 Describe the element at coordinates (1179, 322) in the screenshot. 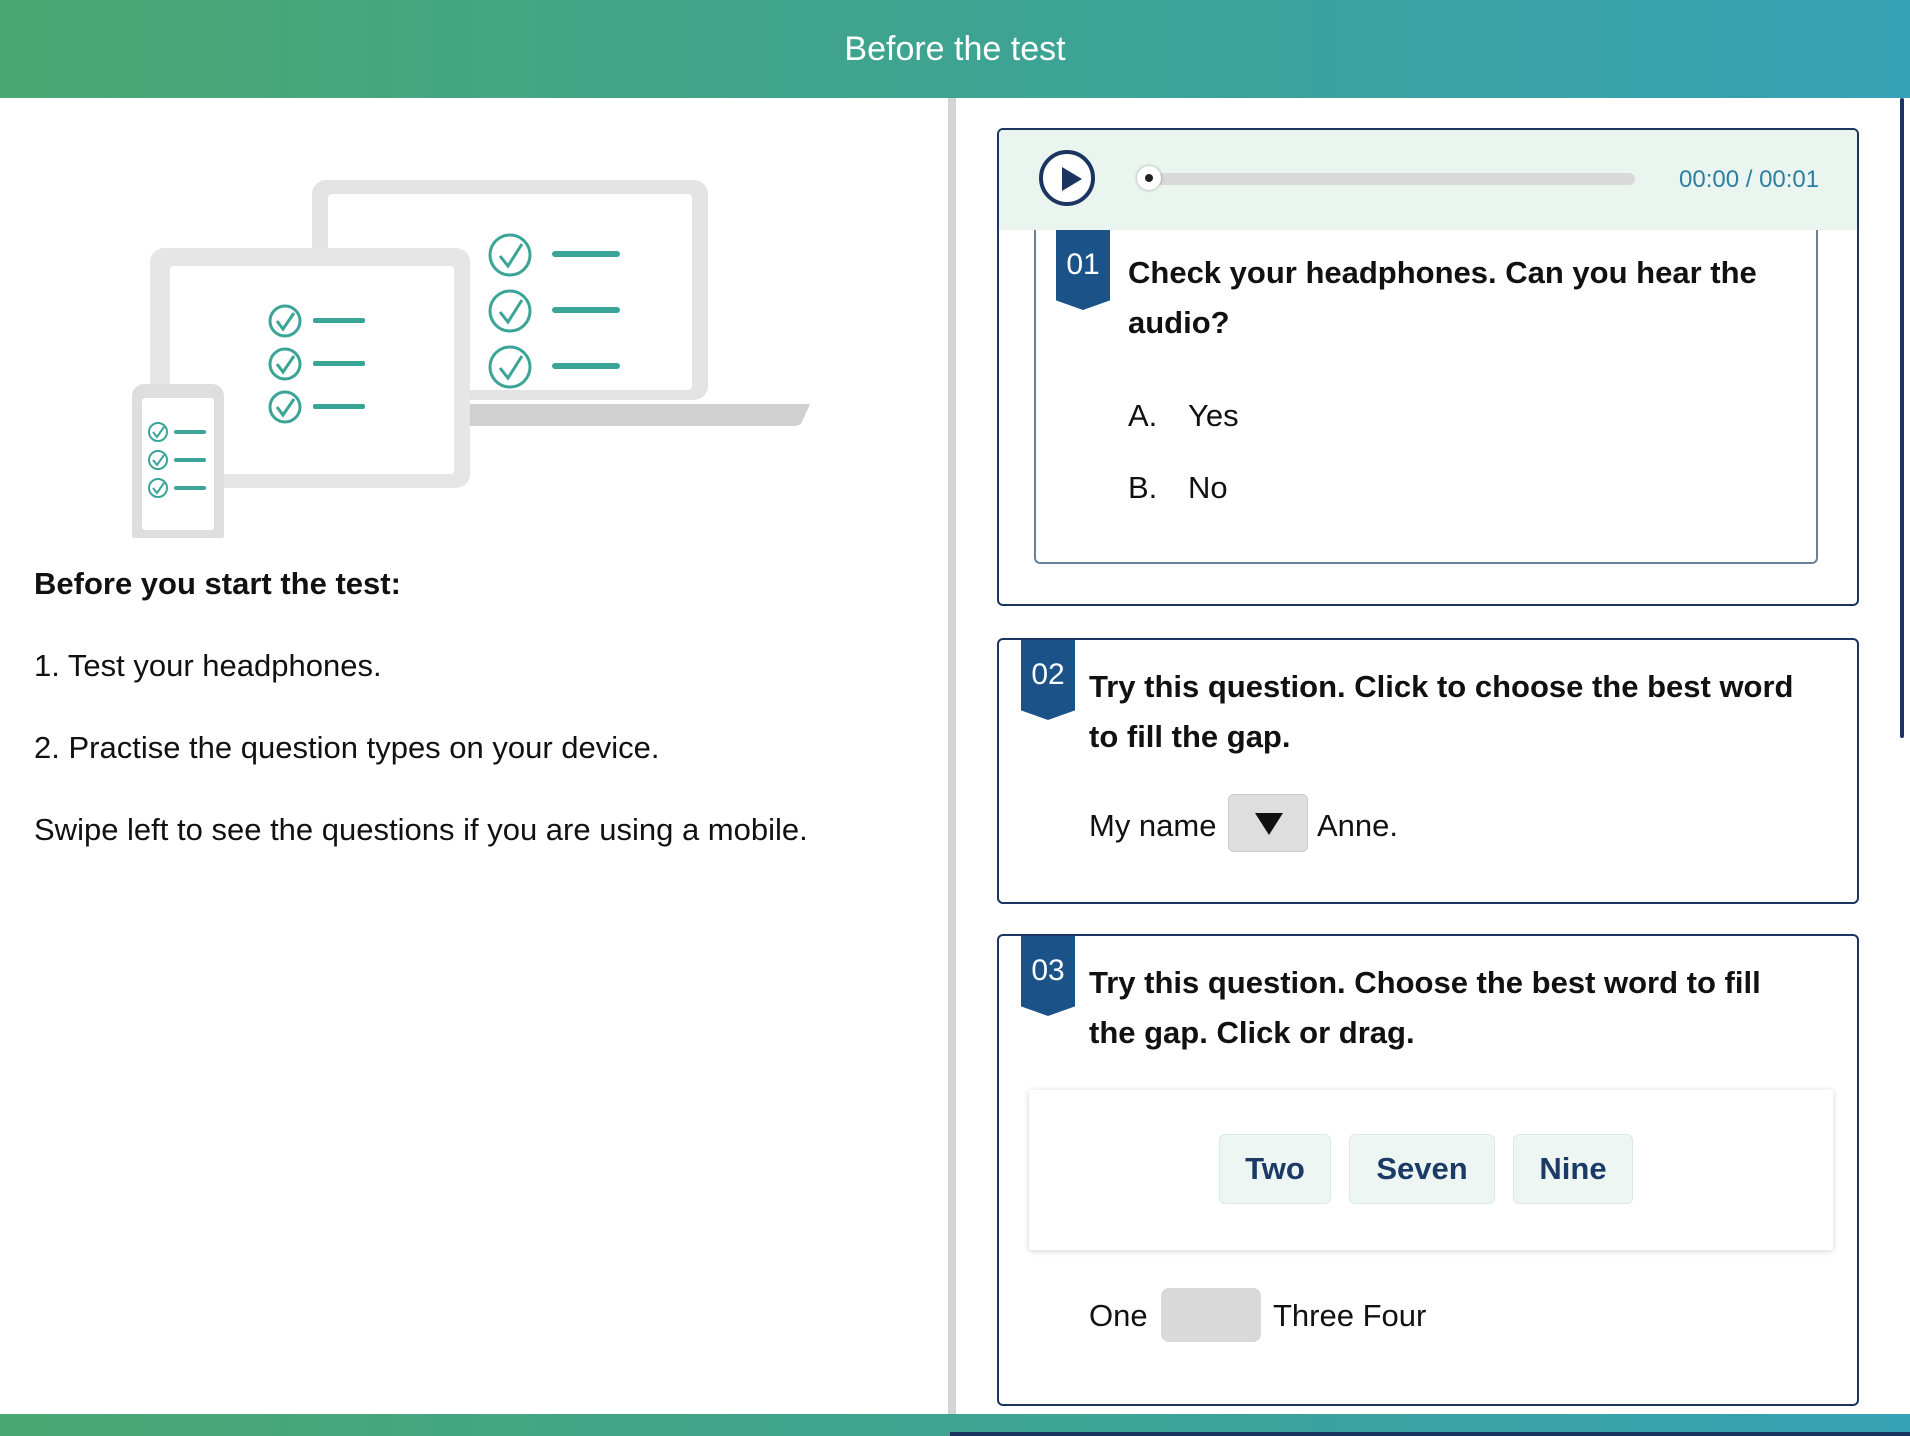

I see `question-01-prompt-line2: audio?` at that location.